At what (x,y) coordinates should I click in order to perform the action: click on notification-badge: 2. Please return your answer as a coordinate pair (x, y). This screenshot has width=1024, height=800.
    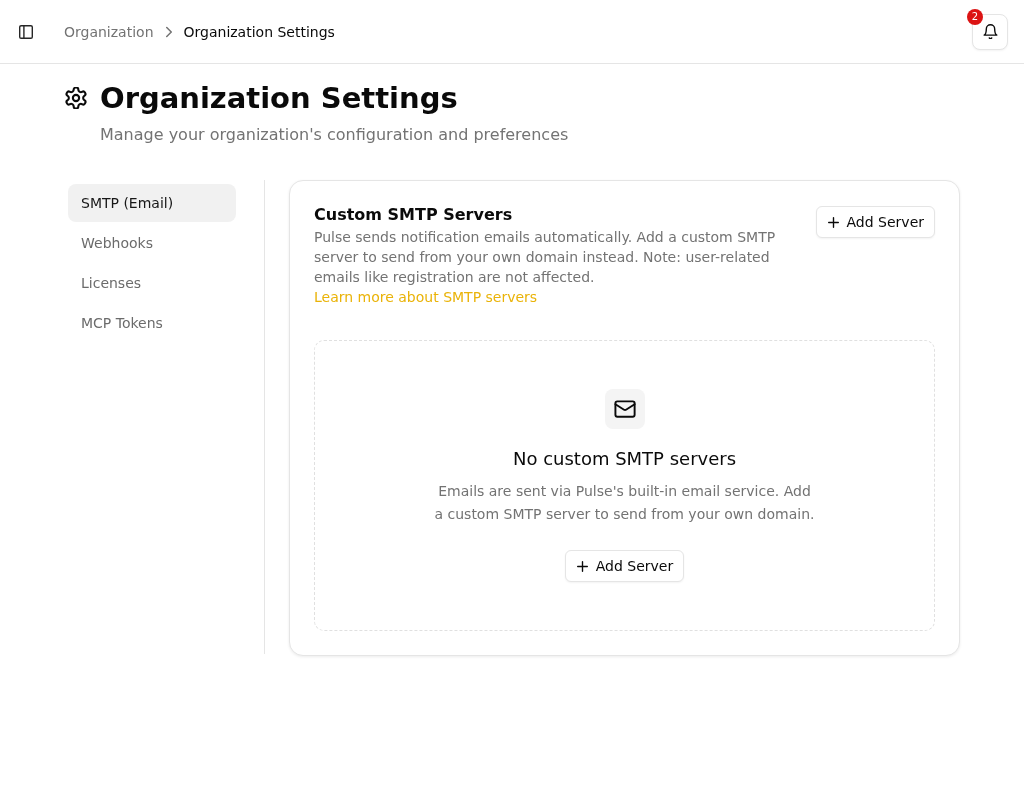
    Looking at the image, I should click on (975, 16).